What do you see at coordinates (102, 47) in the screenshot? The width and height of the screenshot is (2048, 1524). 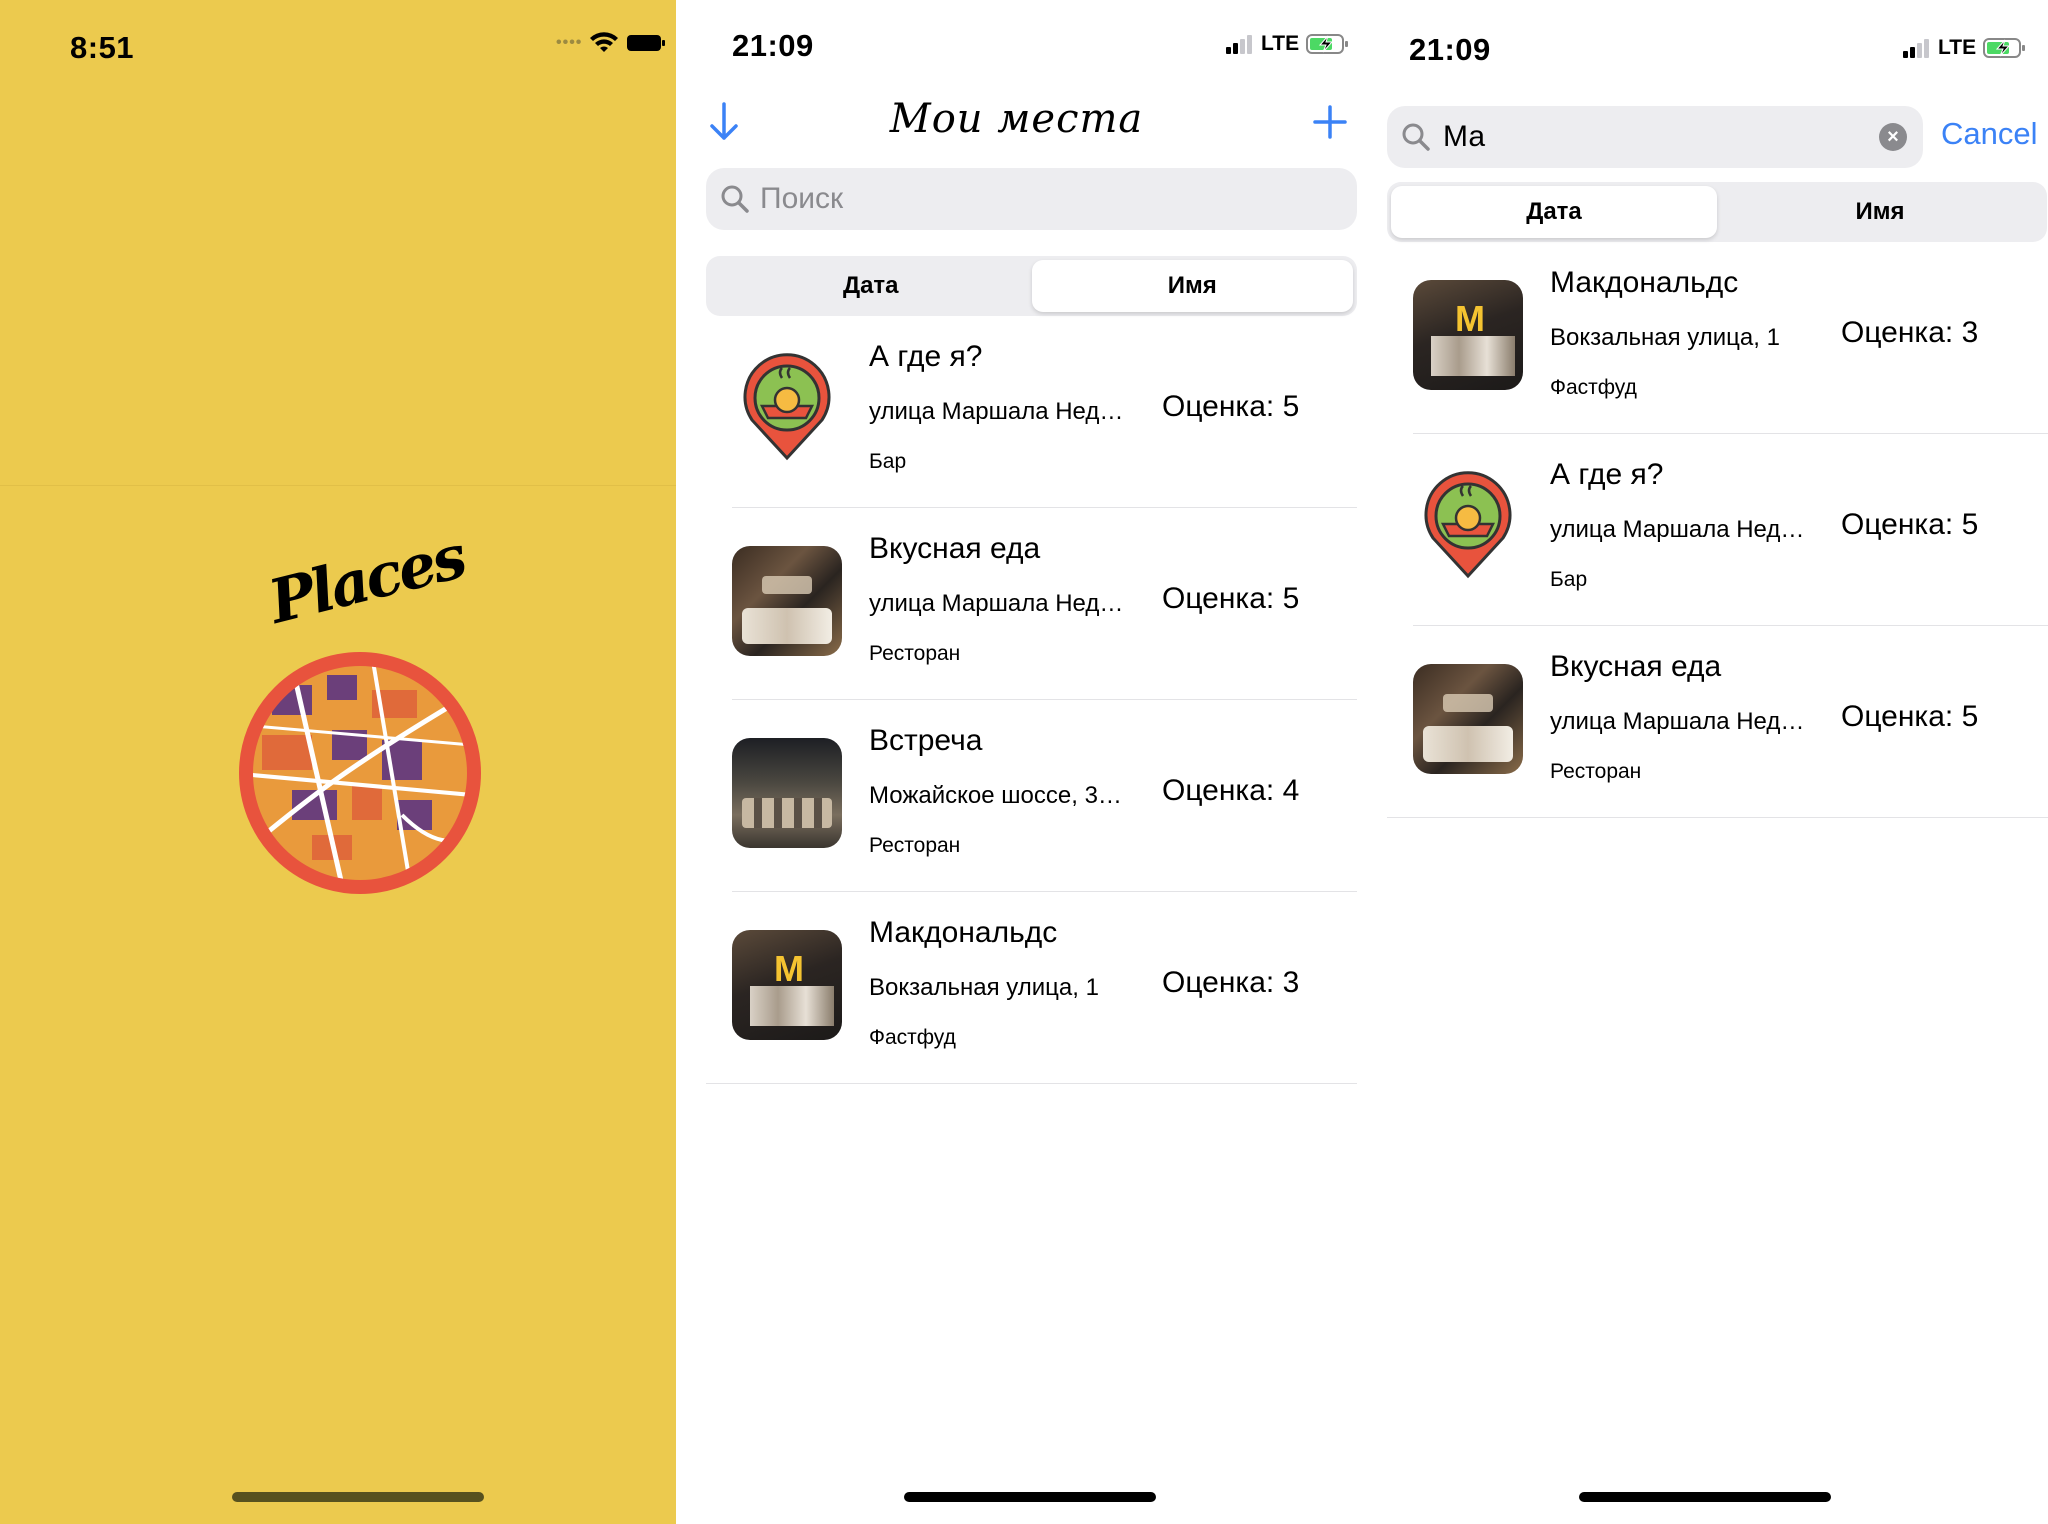 I see `status-time: 8:51` at bounding box center [102, 47].